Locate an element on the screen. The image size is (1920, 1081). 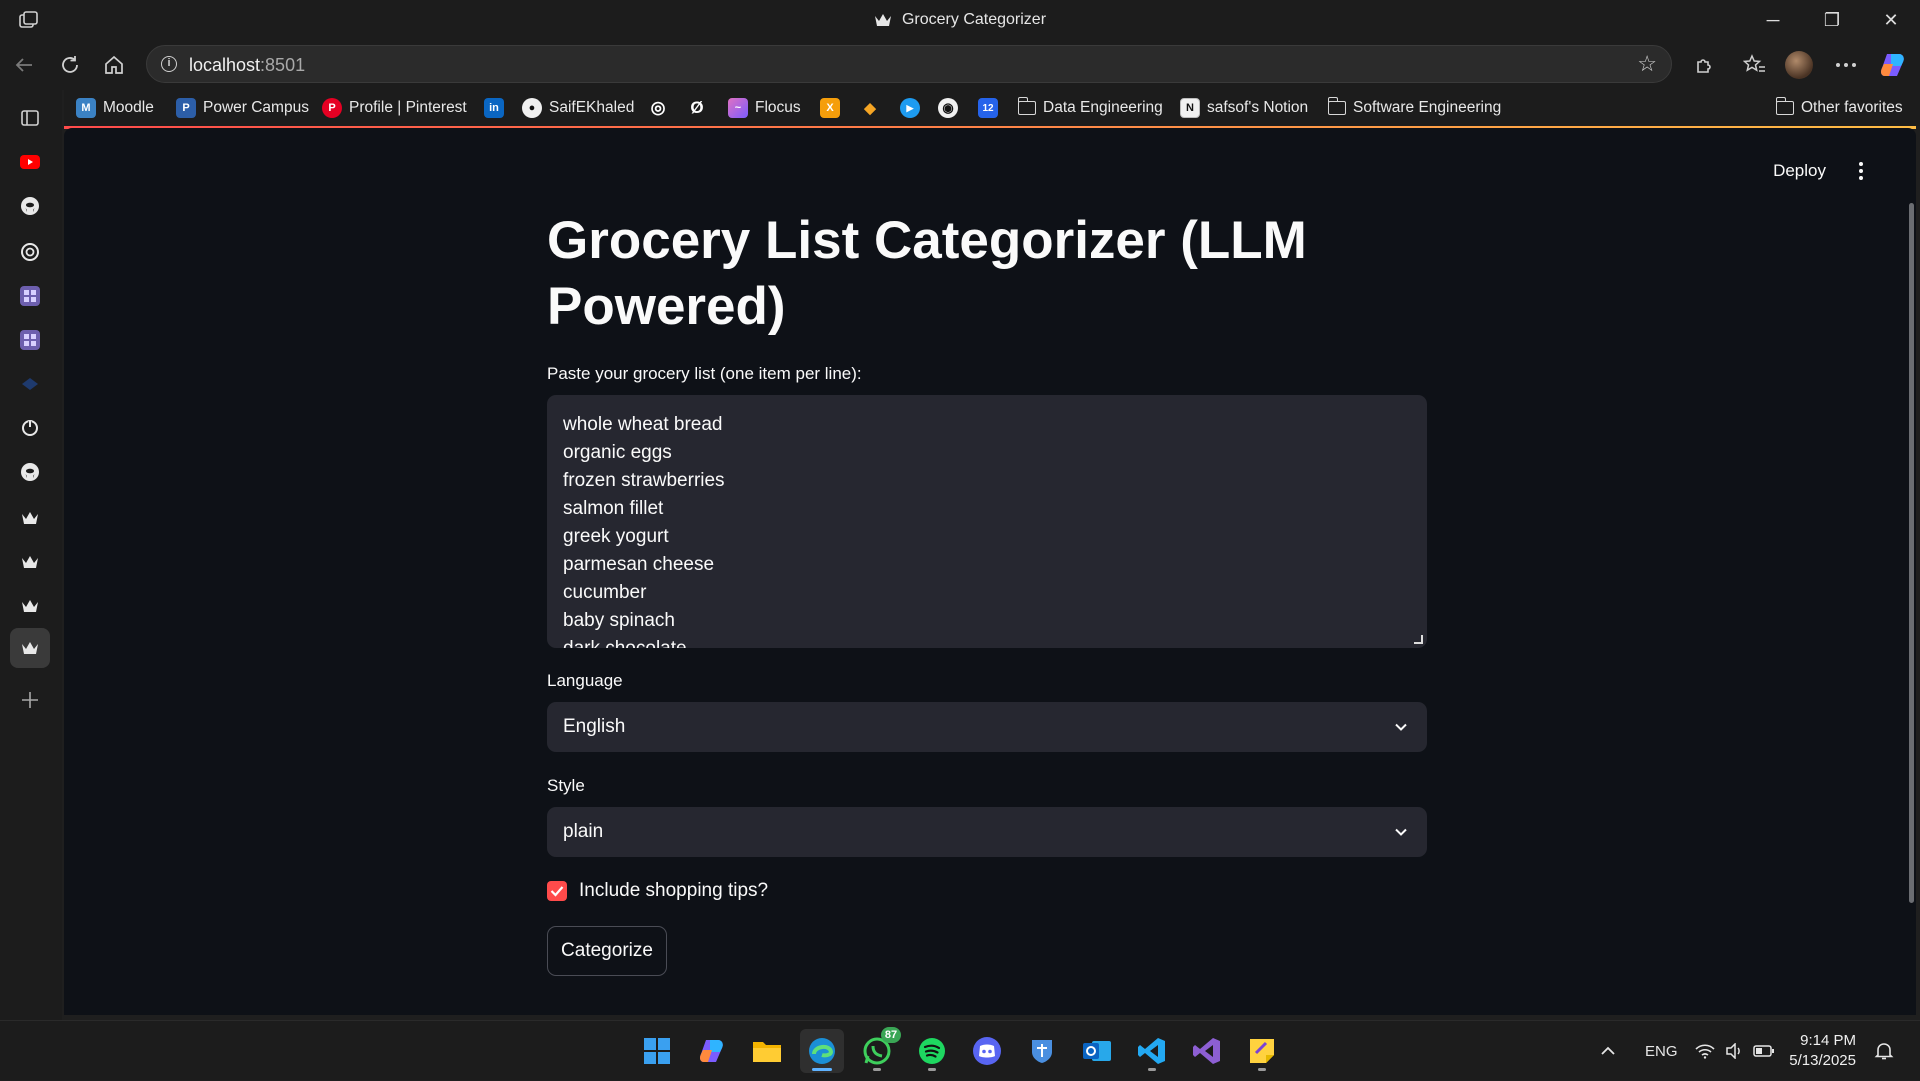
taskbar-copilot is located at coordinates (712, 1051).